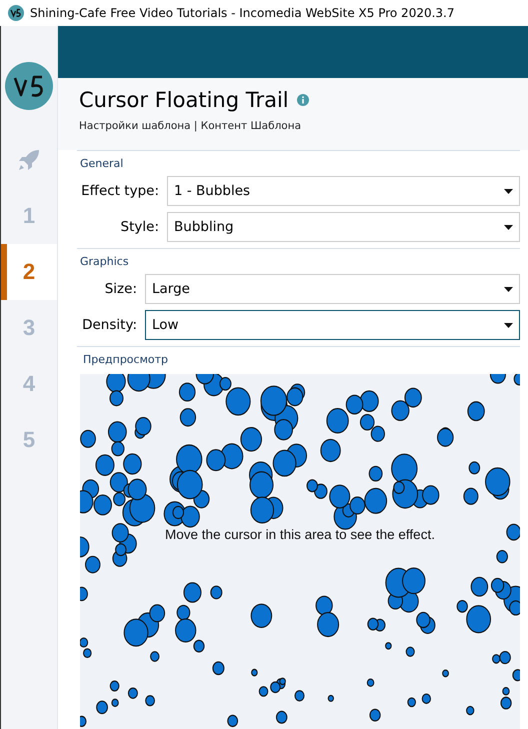 This screenshot has width=528, height=729. What do you see at coordinates (242, 13) in the screenshot?
I see `window-title: Shining-Cafe Free Video Tutorials - Incomedia WebSite X5 Pro 2020.3.7` at bounding box center [242, 13].